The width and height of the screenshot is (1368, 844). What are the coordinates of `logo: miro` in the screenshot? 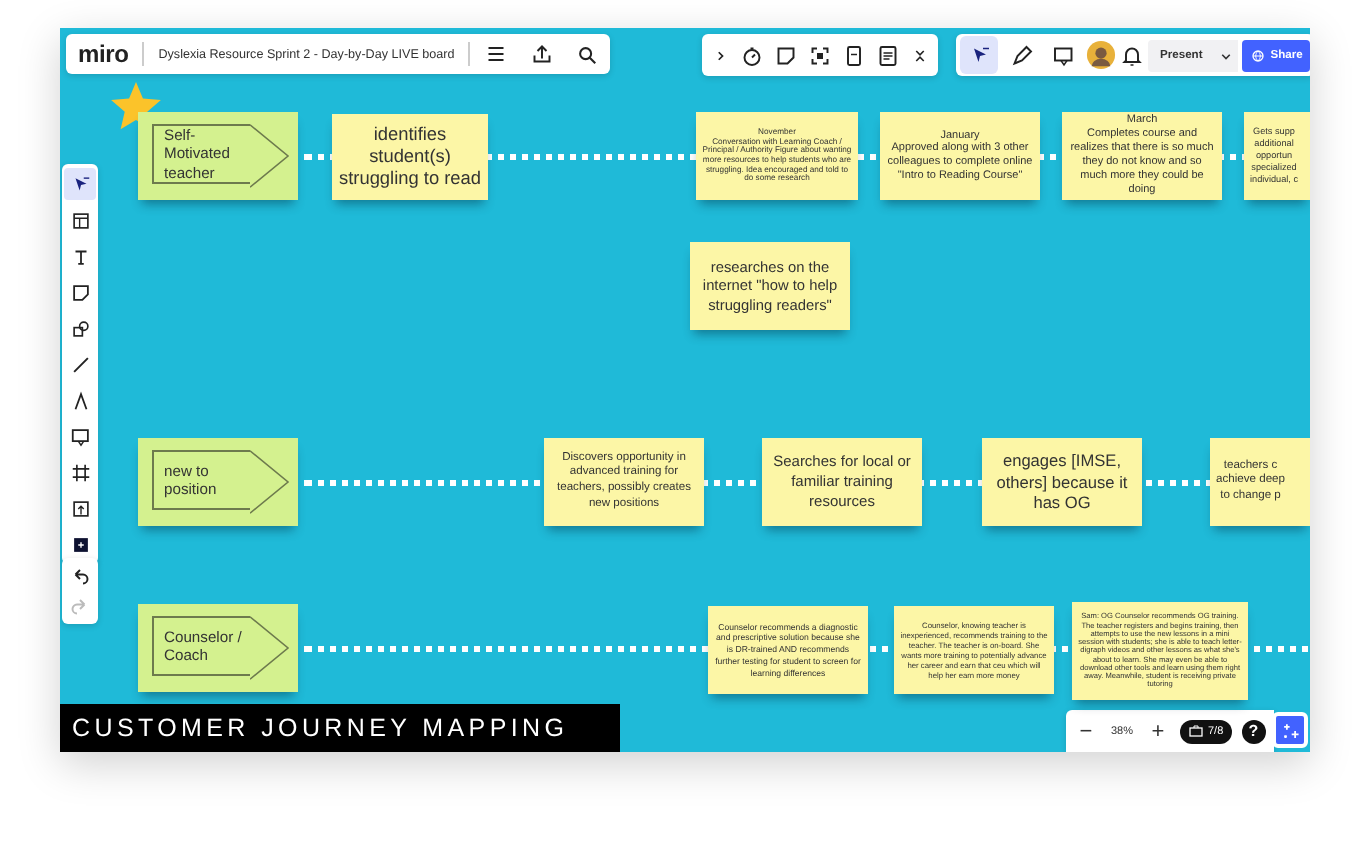 It's located at (103, 54).